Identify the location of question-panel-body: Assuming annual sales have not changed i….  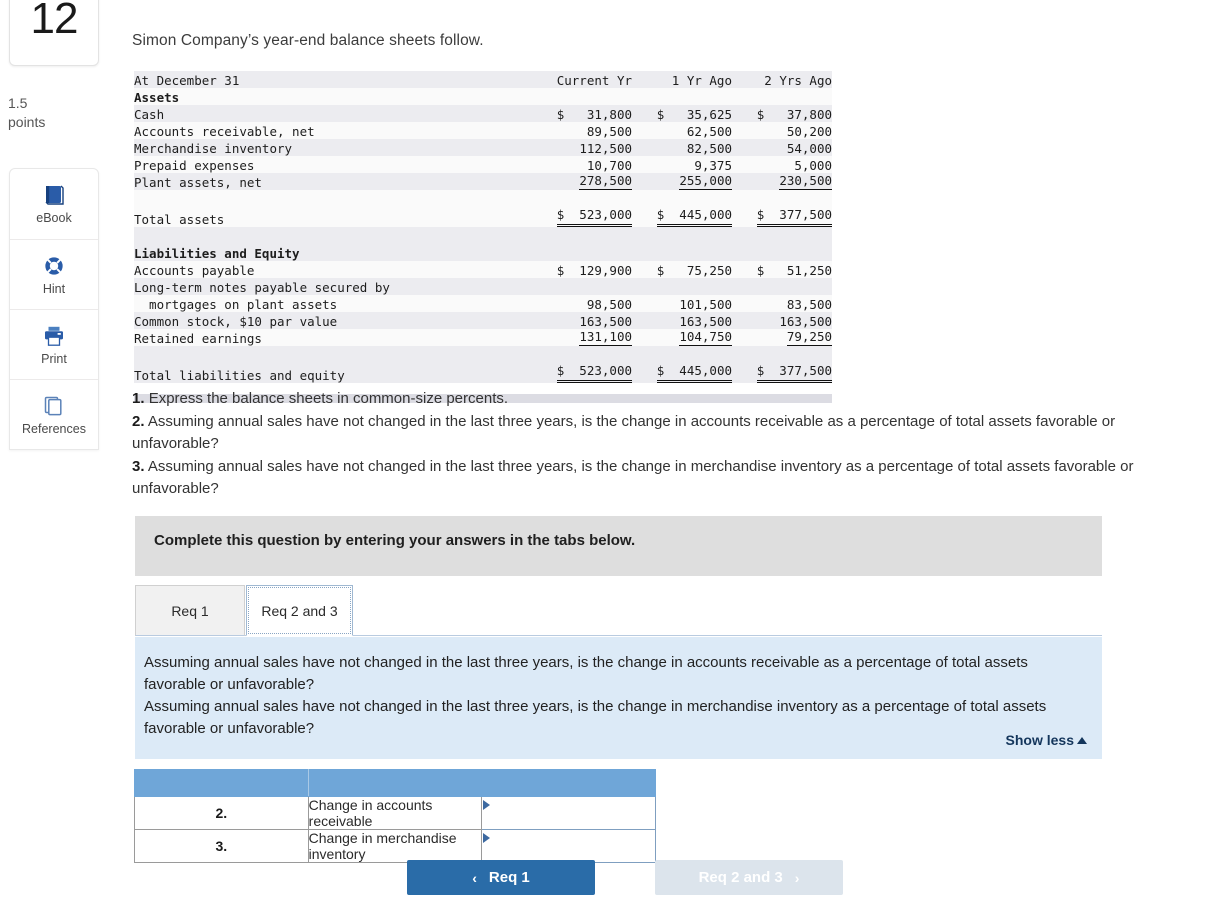
(618, 696).